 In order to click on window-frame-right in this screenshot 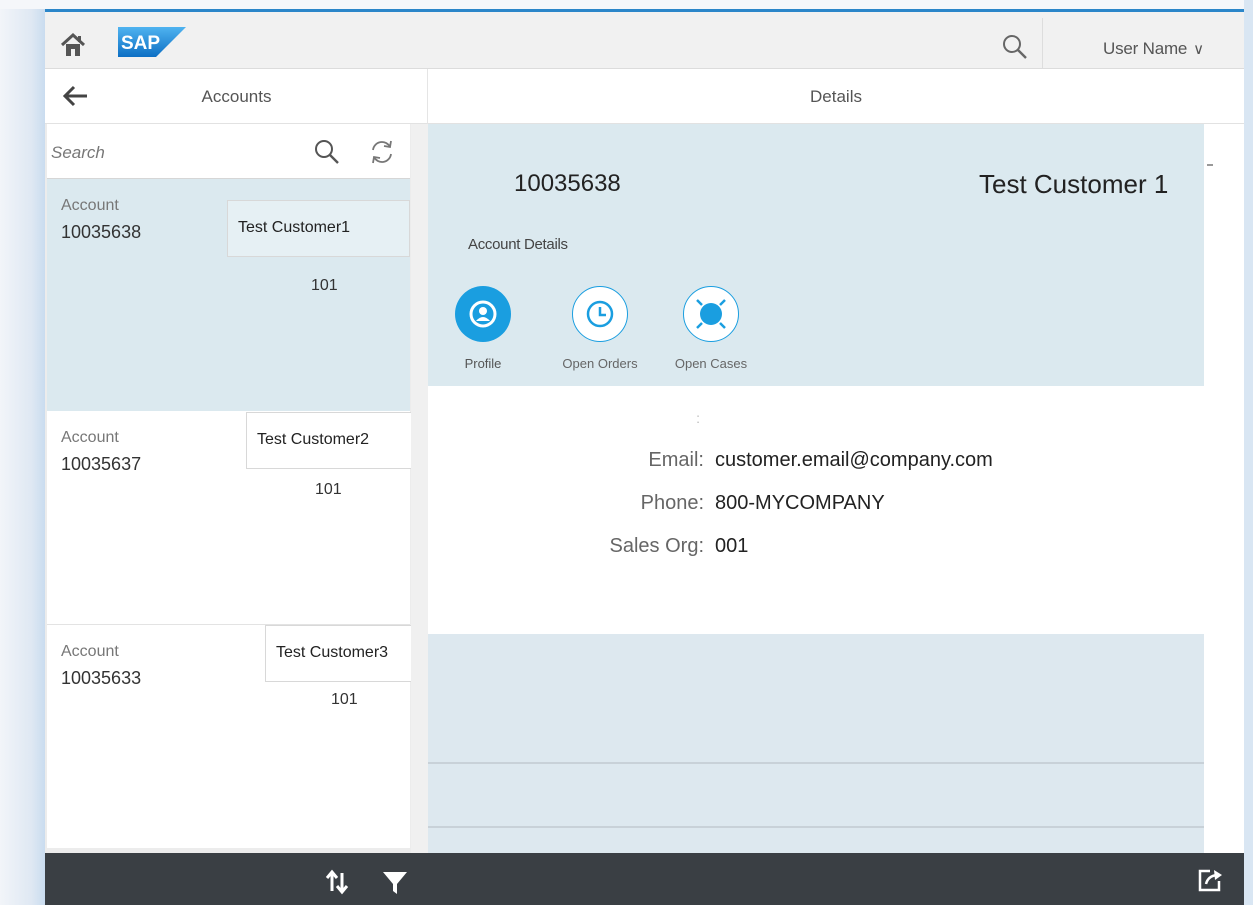, I will do `click(1248, 452)`.